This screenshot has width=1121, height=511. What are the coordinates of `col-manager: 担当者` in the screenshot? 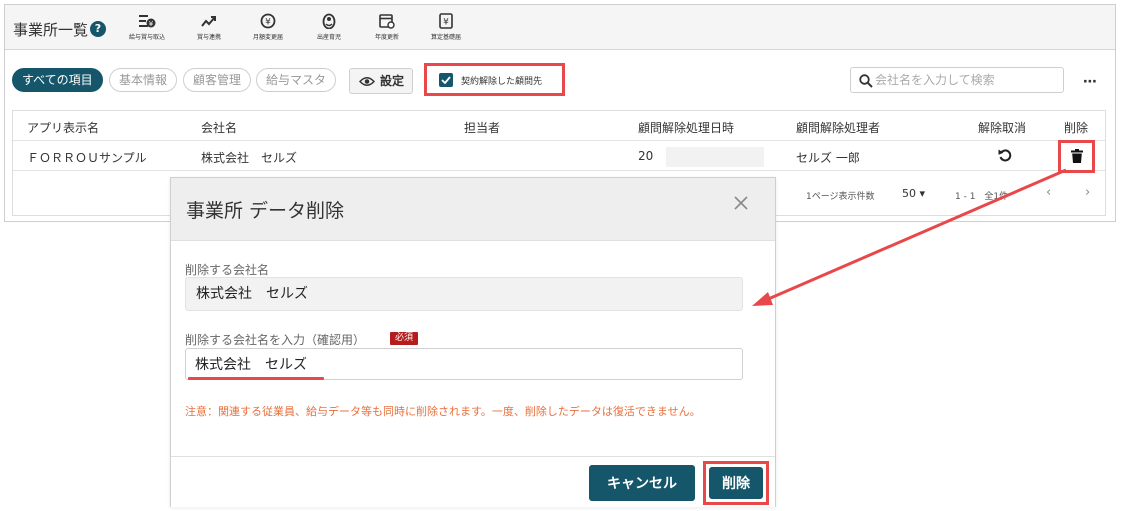 It's located at (482, 127).